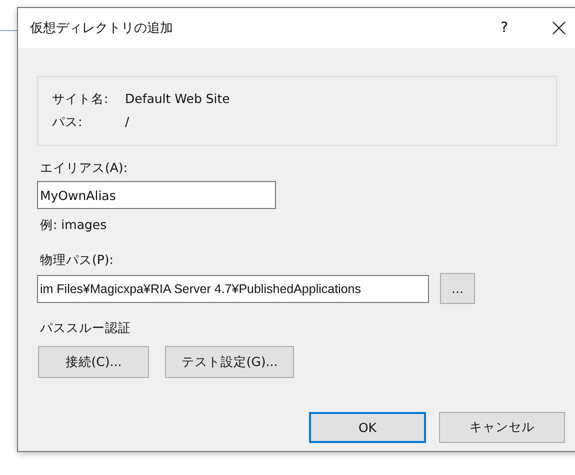 This screenshot has height=475, width=575. Describe the element at coordinates (68, 122) in the screenshot. I see `info-label: パス:` at that location.